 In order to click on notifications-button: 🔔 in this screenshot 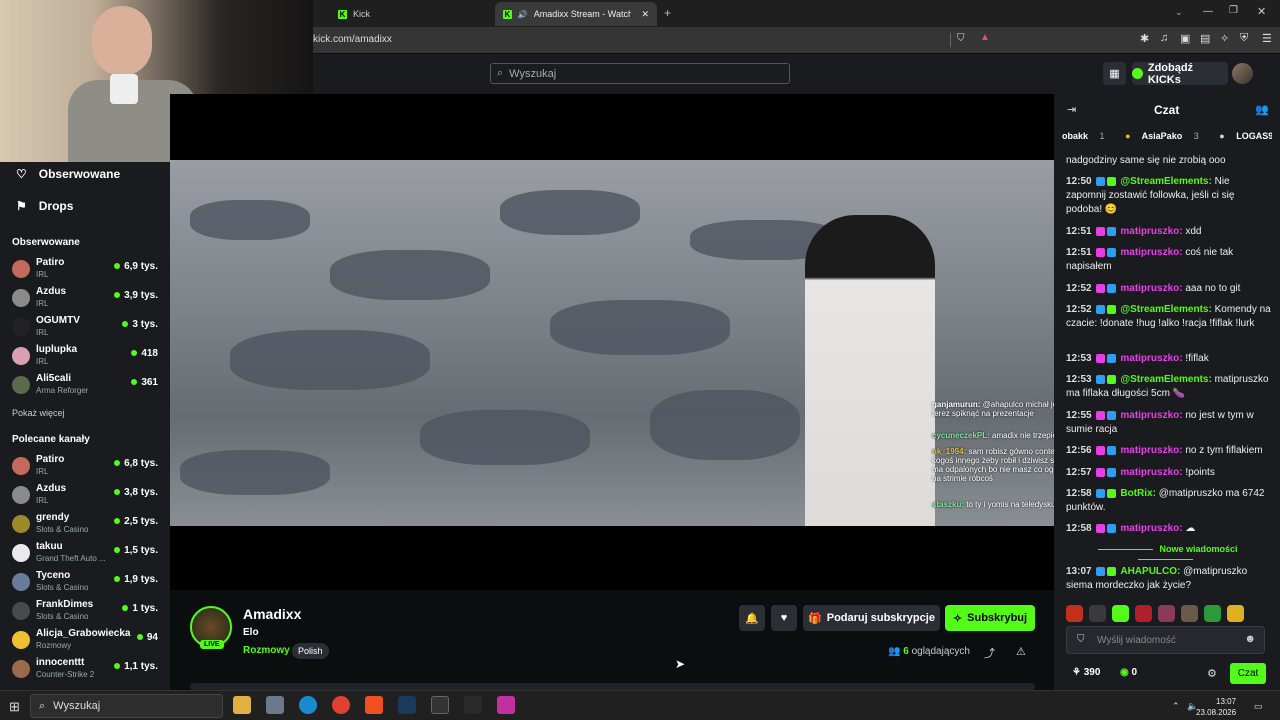, I will do `click(752, 618)`.